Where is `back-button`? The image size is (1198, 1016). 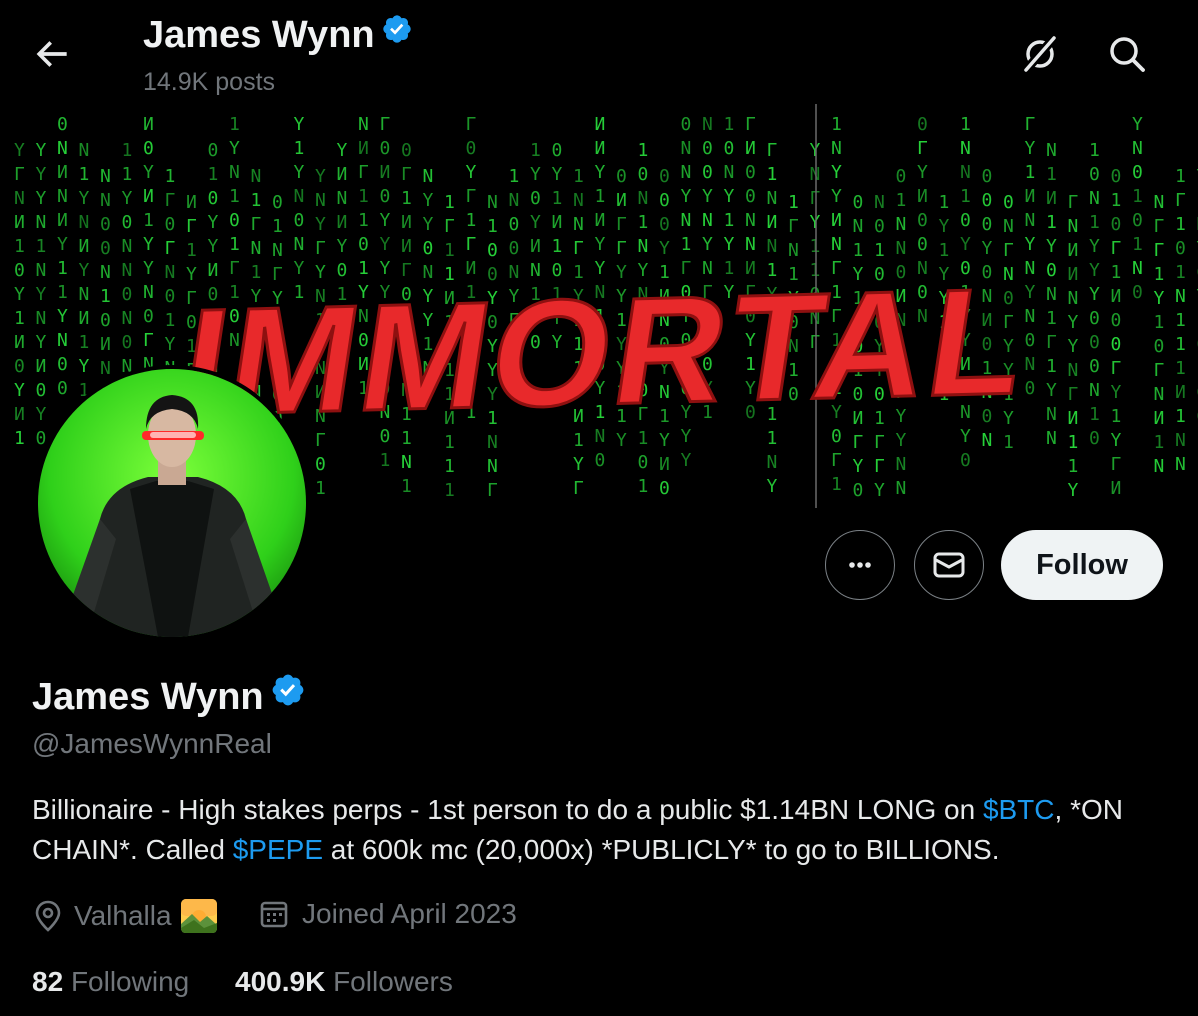 back-button is located at coordinates (52, 54).